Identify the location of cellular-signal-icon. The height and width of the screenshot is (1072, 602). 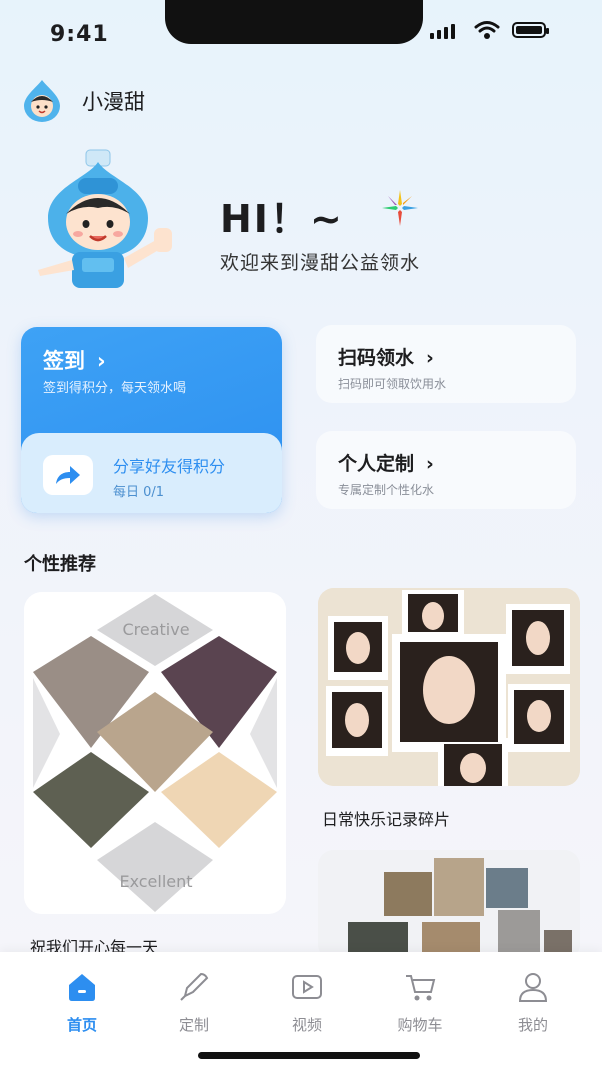
(442, 31).